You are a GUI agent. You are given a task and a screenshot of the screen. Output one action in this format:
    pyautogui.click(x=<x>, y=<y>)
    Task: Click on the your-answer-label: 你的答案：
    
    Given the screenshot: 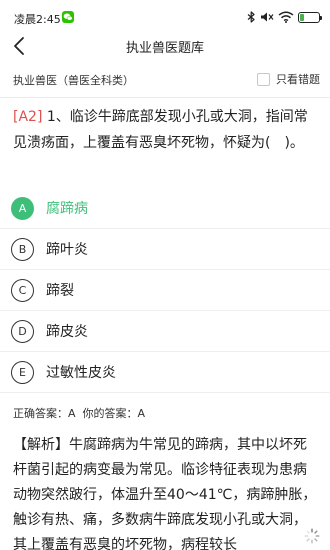 What is the action you would take?
    pyautogui.click(x=110, y=413)
    